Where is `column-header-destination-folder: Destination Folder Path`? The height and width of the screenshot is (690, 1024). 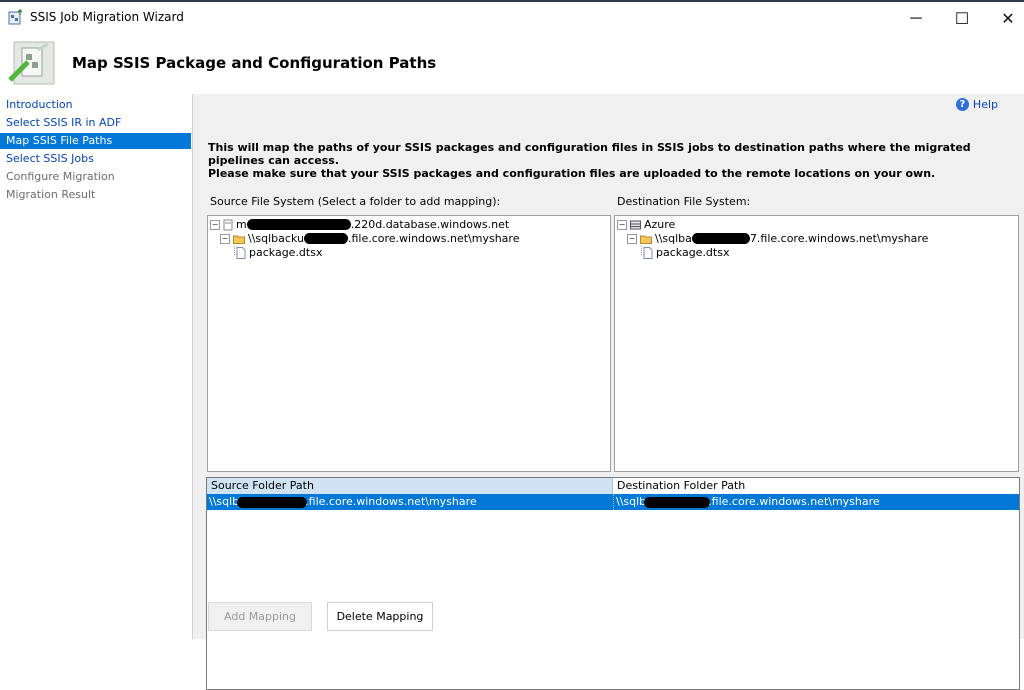 column-header-destination-folder: Destination Folder Path is located at coordinates (816, 486).